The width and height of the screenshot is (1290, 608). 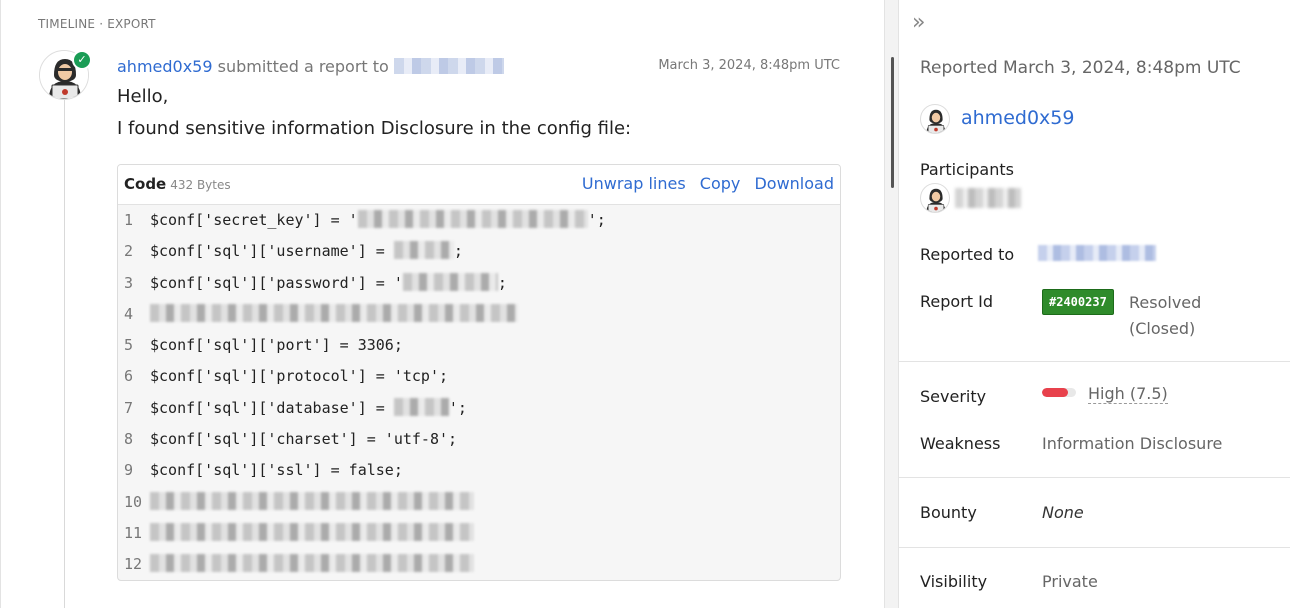 What do you see at coordinates (988, 198) in the screenshot?
I see `redacted-participant` at bounding box center [988, 198].